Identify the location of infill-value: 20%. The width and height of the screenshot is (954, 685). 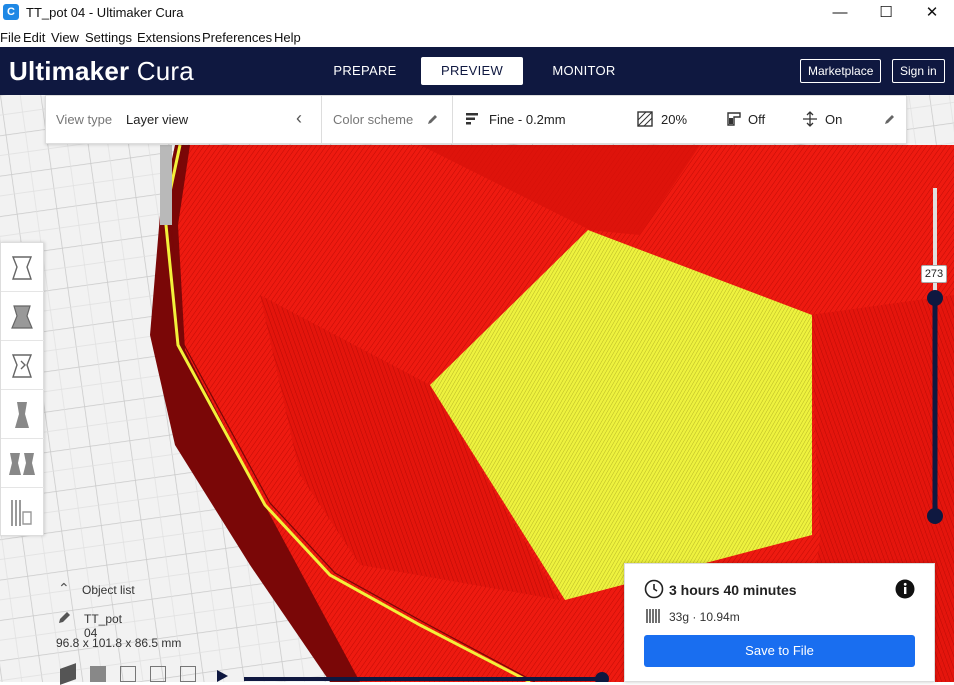
(674, 119).